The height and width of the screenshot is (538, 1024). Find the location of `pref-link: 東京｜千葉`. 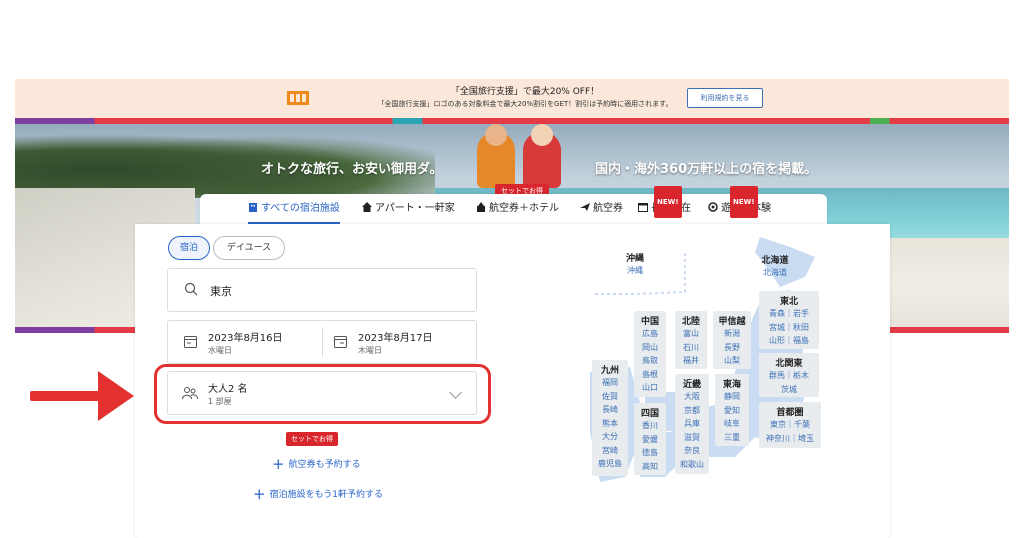

pref-link: 東京｜千葉 is located at coordinates (790, 425).